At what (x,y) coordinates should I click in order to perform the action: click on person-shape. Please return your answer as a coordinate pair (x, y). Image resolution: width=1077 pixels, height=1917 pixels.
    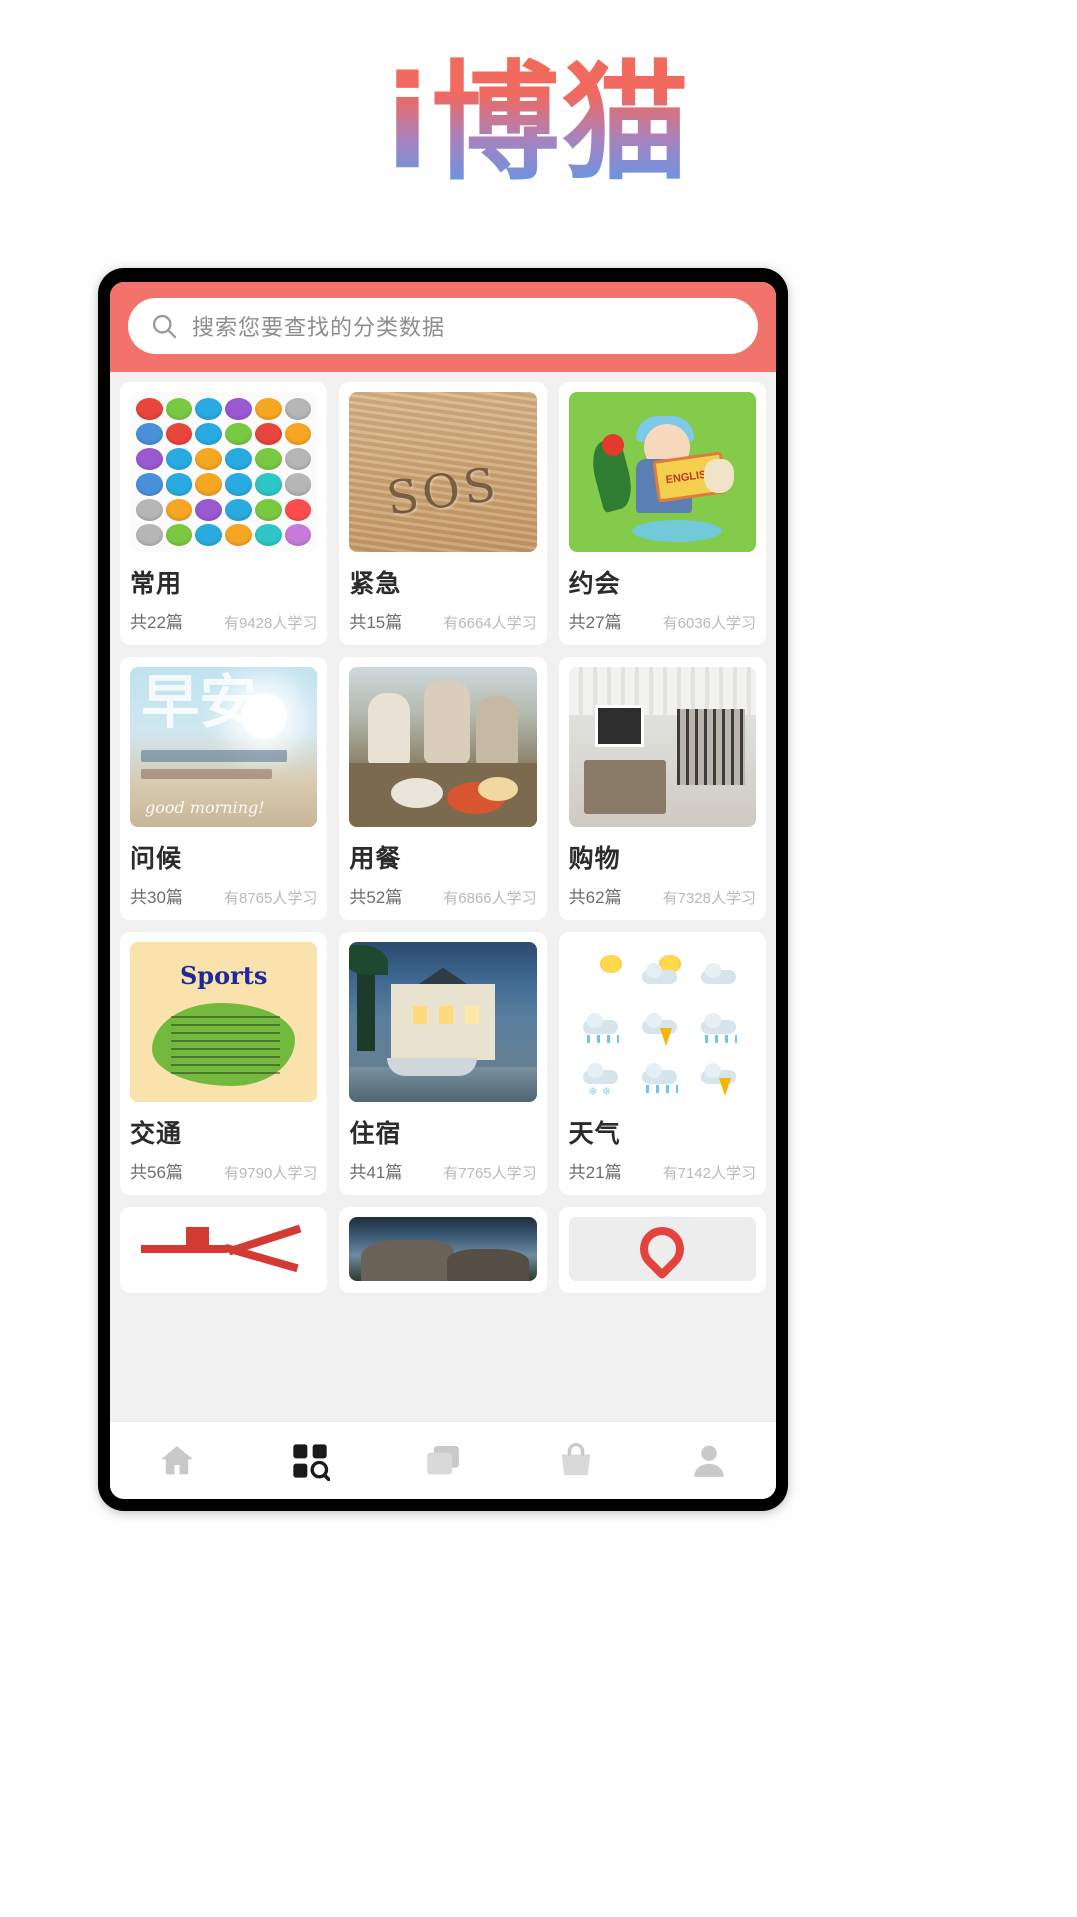
    Looking at the image, I should click on (447, 721).